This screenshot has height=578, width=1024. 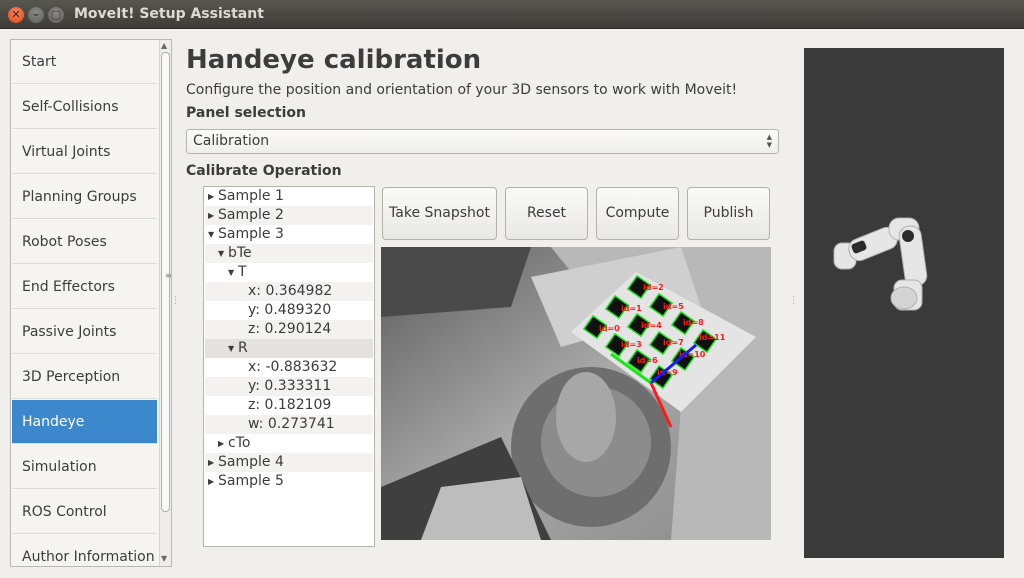 I want to click on scroll-down-icon: ▼, so click(x=164, y=558).